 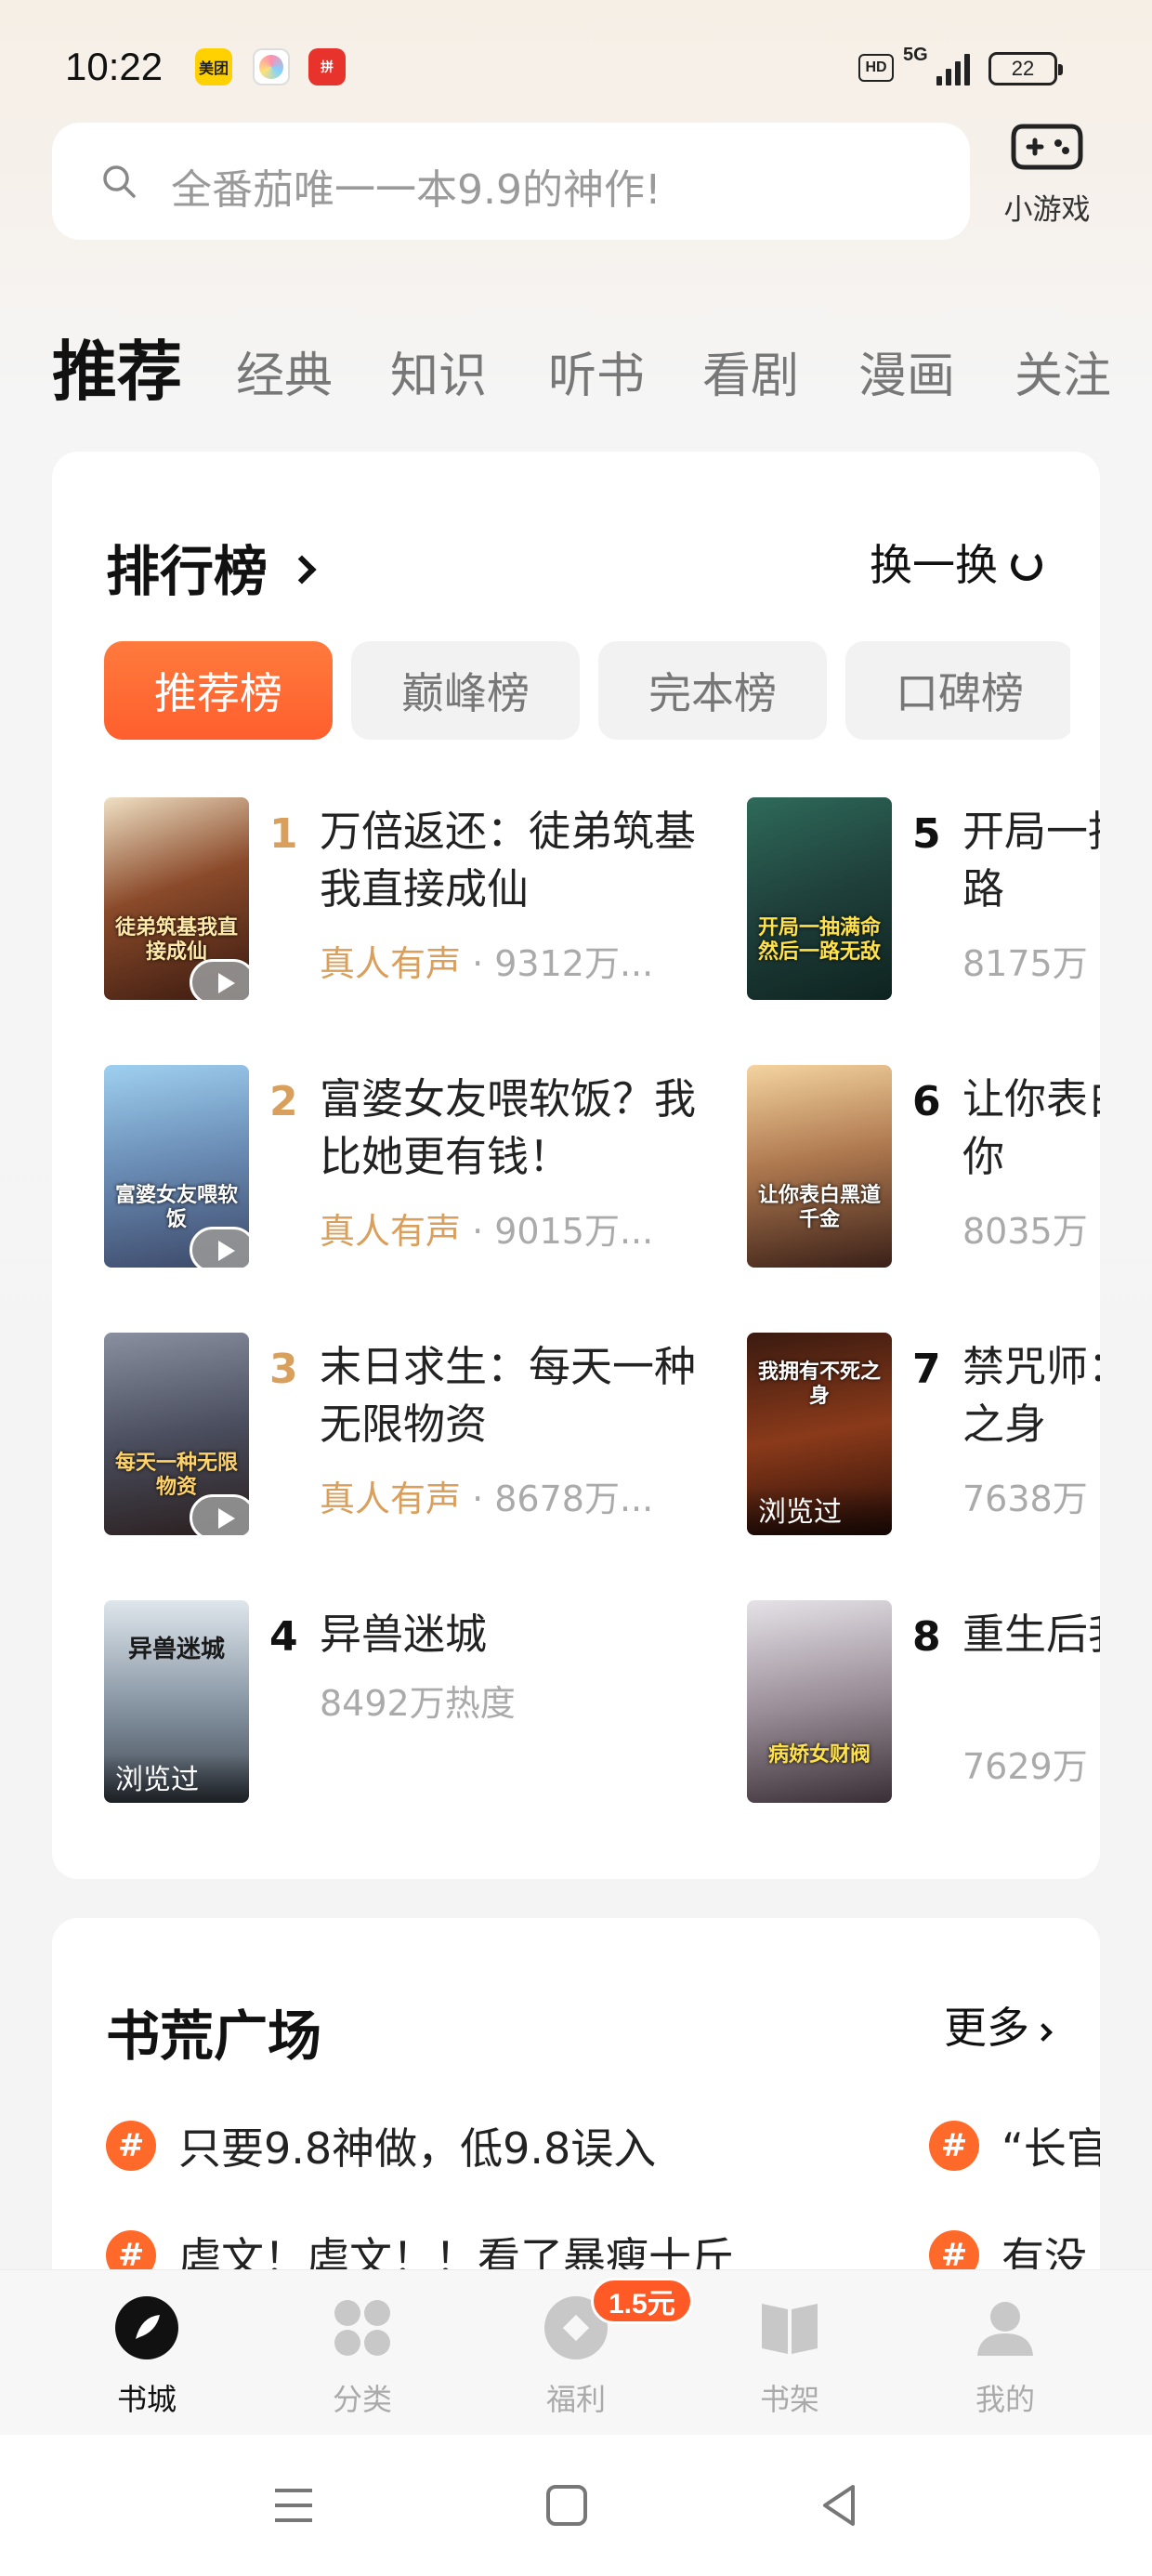 I want to click on book-rank: 4, so click(x=283, y=1637).